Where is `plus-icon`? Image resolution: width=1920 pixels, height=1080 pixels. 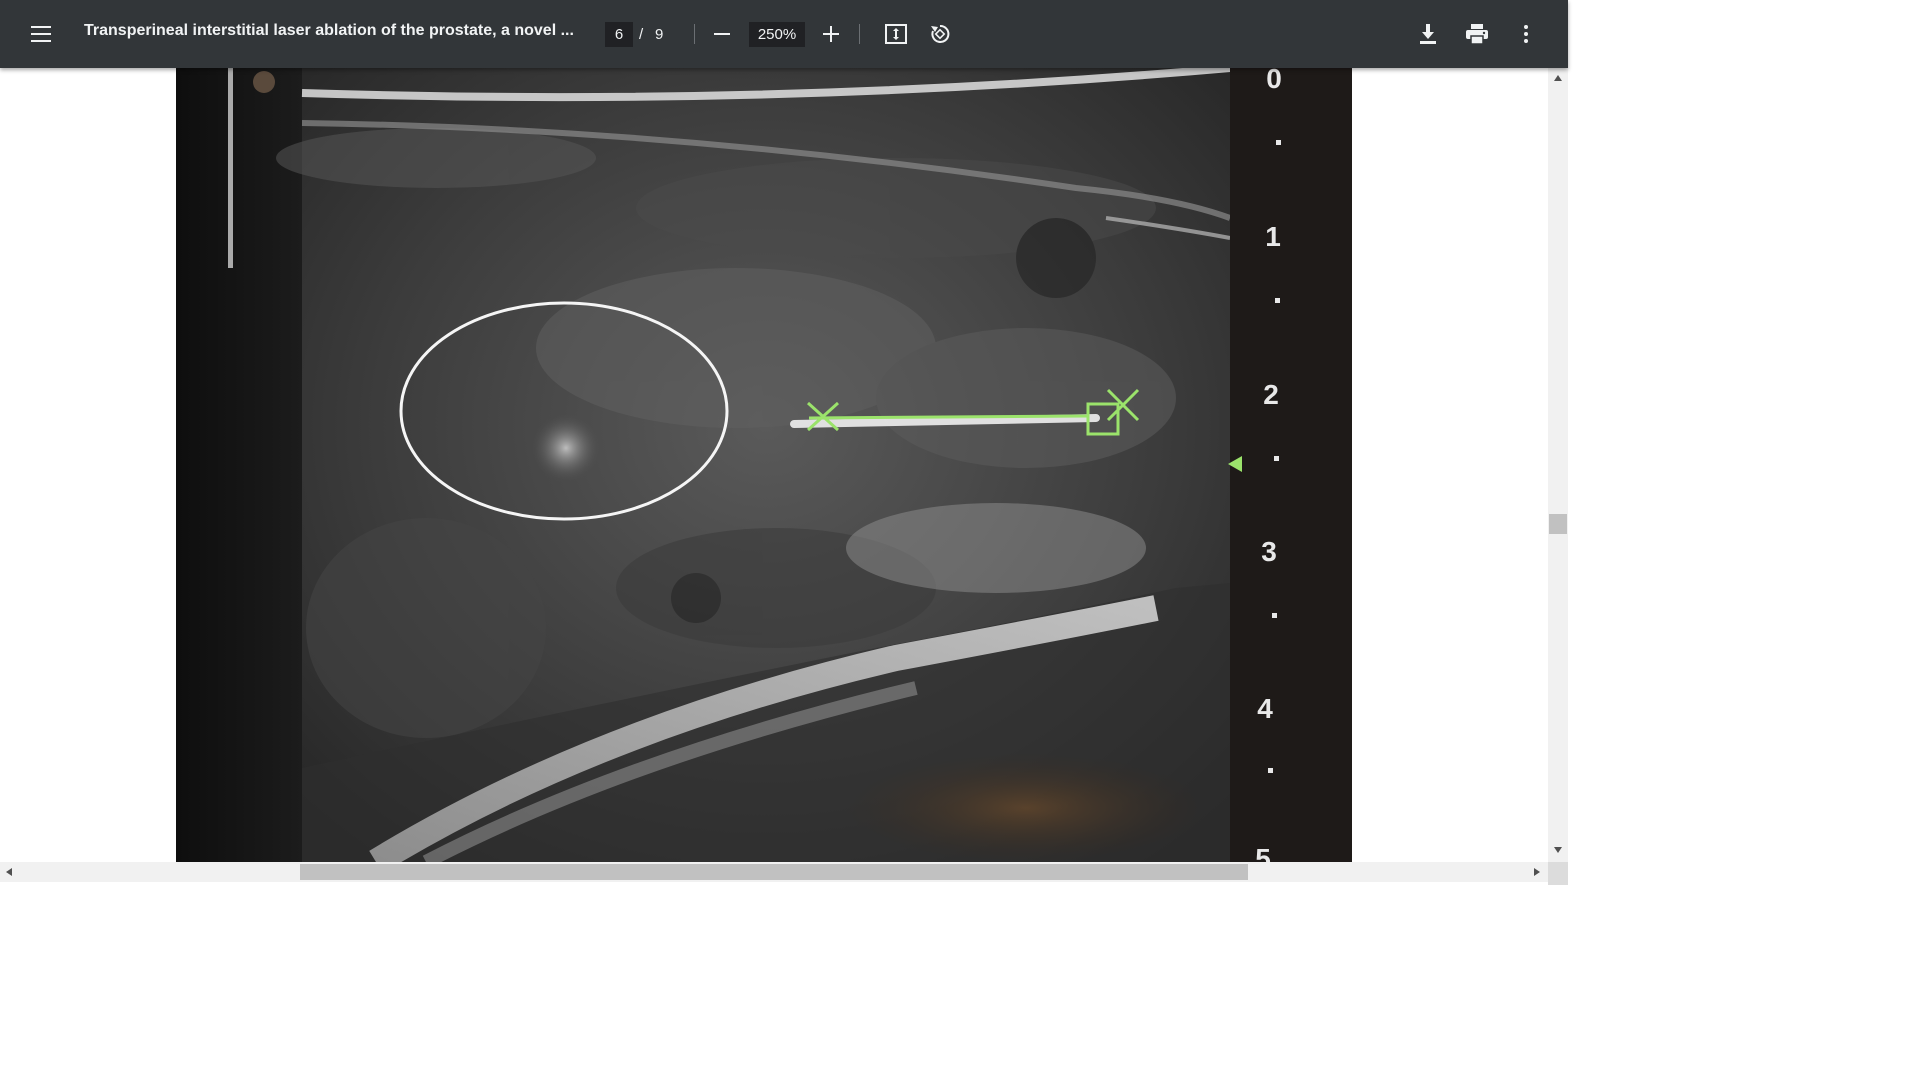
plus-icon is located at coordinates (831, 34).